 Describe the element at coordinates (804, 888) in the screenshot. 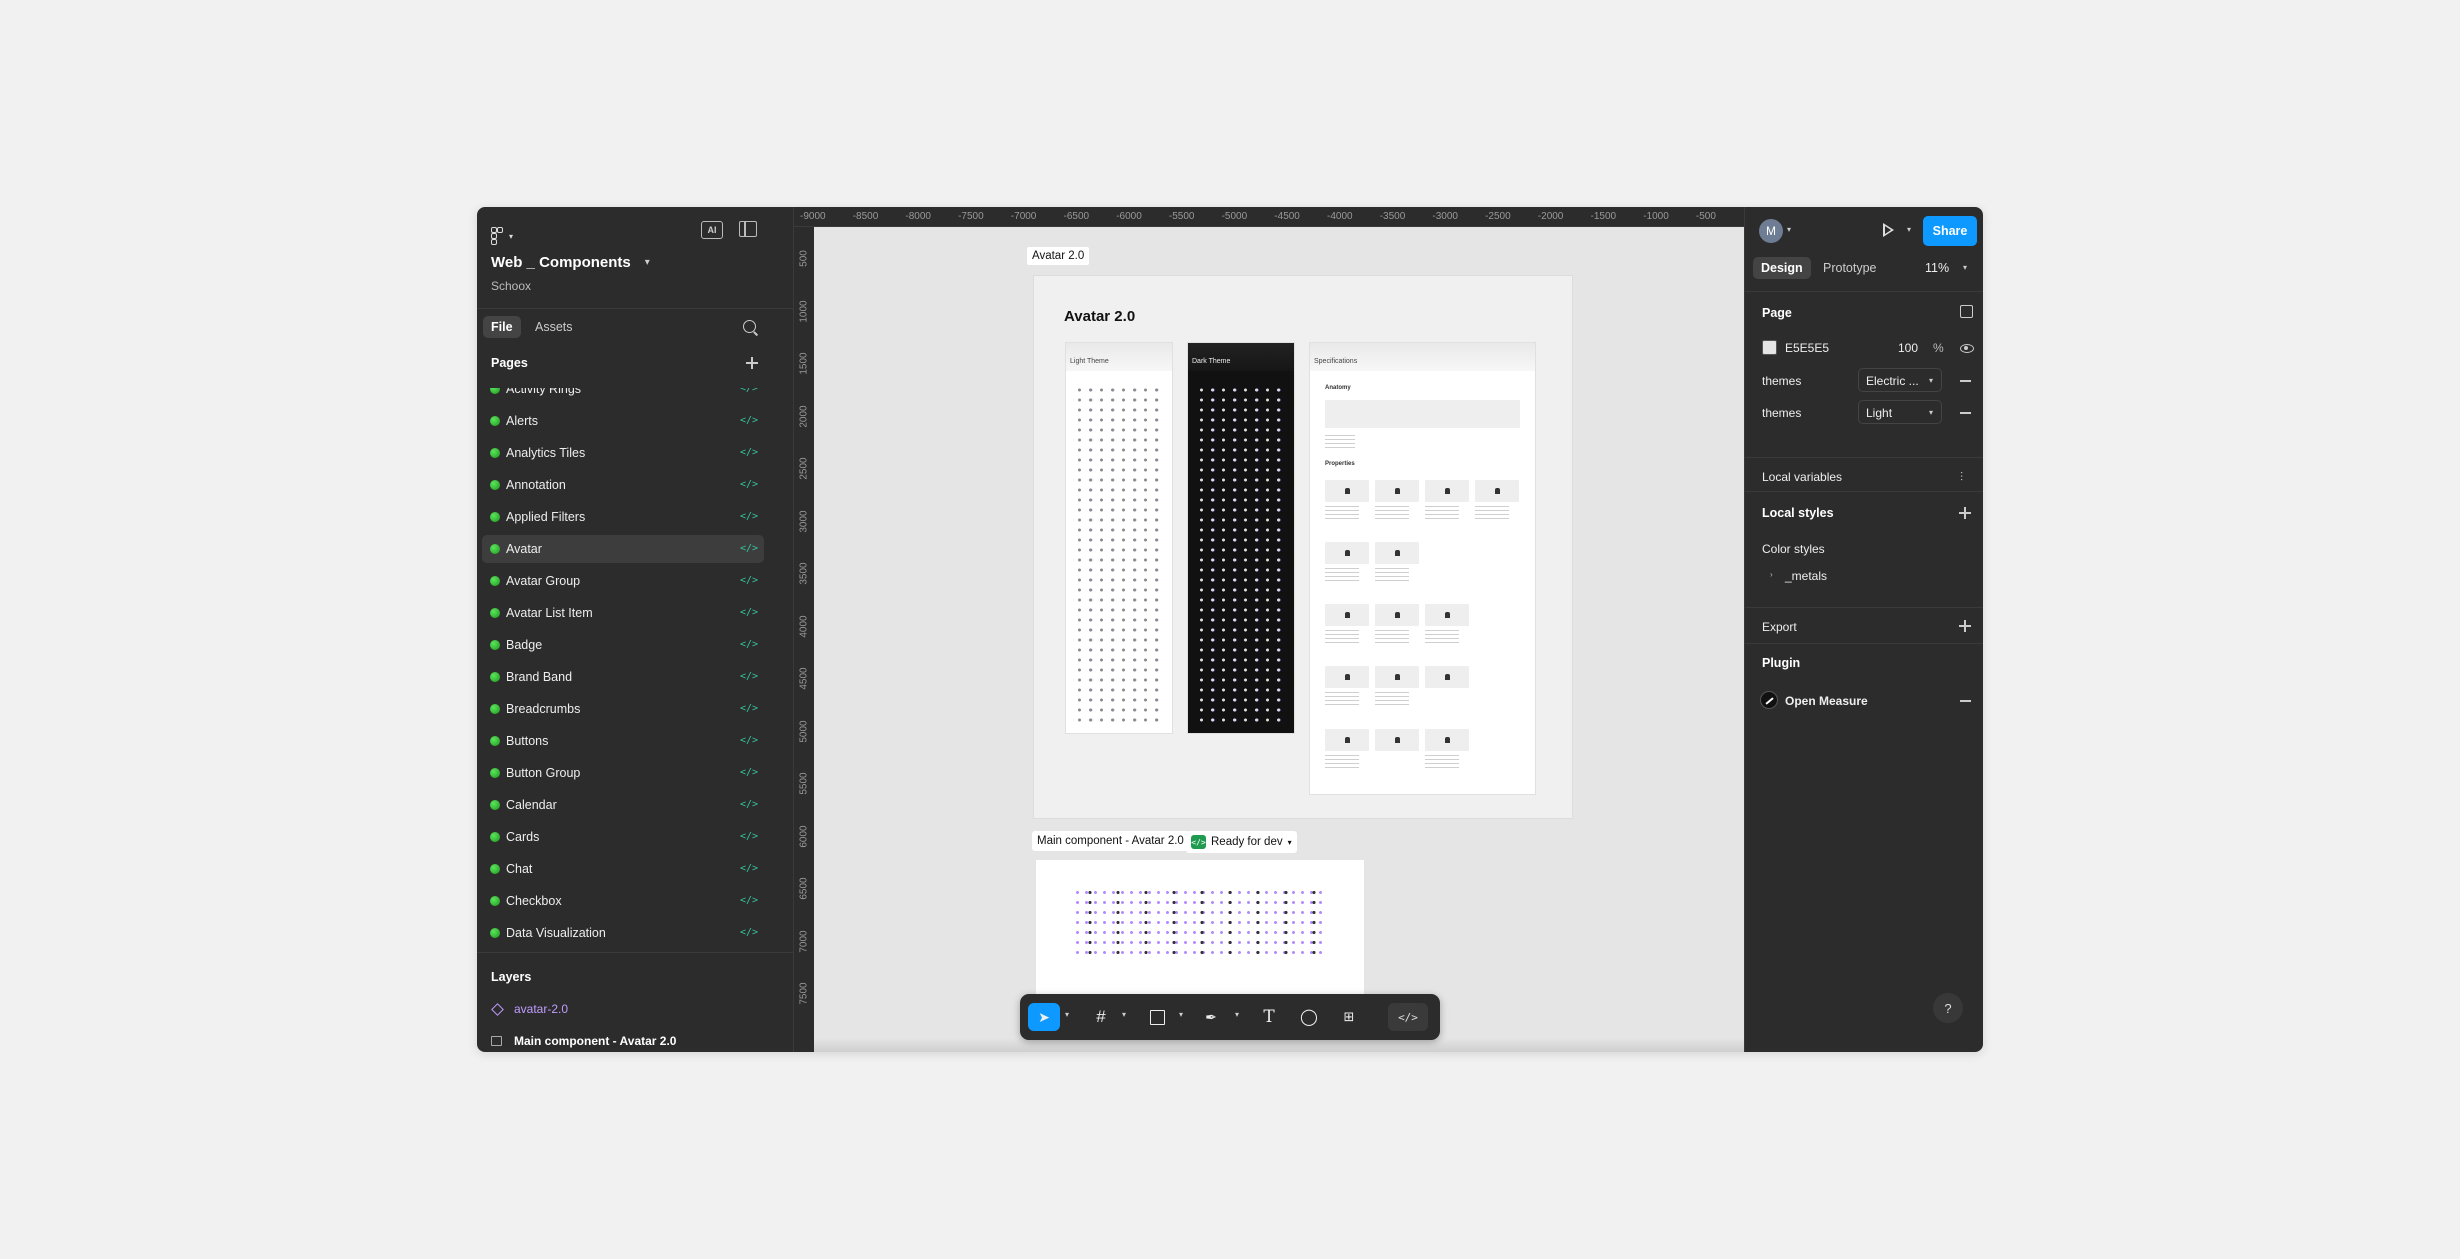

I see `ruler-tick-label: 6500` at that location.